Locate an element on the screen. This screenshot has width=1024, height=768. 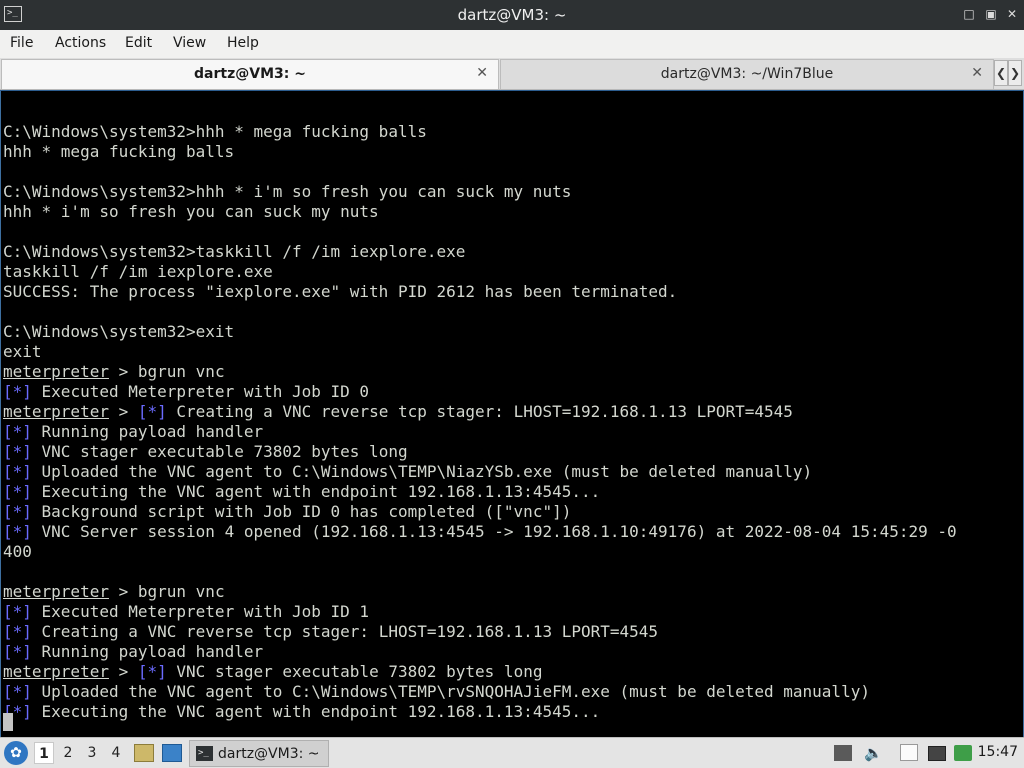
tab-label: dartz@VM3: ~/Win7Blue is located at coordinates (747, 74).